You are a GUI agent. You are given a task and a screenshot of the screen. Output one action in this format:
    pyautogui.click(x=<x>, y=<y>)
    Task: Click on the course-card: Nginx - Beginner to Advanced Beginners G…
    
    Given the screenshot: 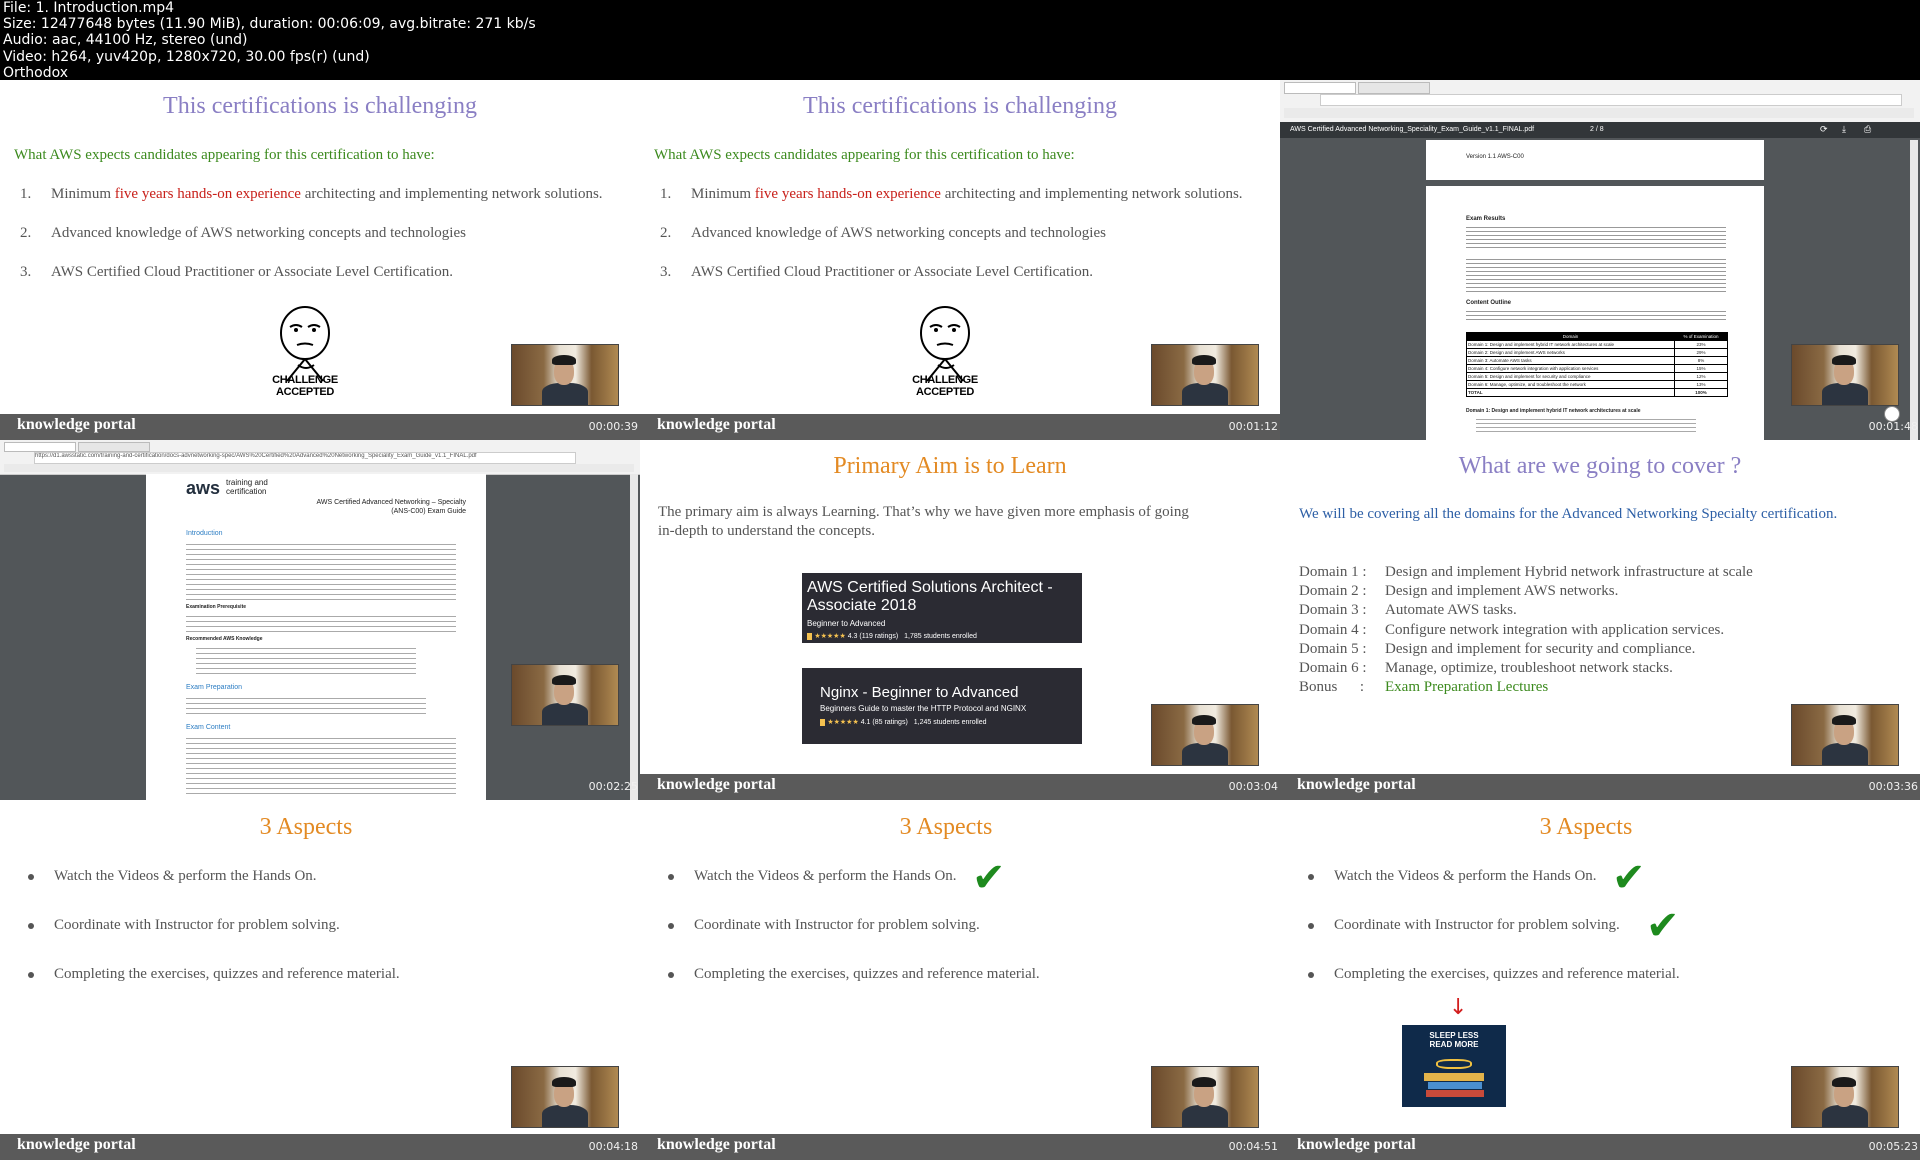 What is the action you would take?
    pyautogui.click(x=942, y=706)
    